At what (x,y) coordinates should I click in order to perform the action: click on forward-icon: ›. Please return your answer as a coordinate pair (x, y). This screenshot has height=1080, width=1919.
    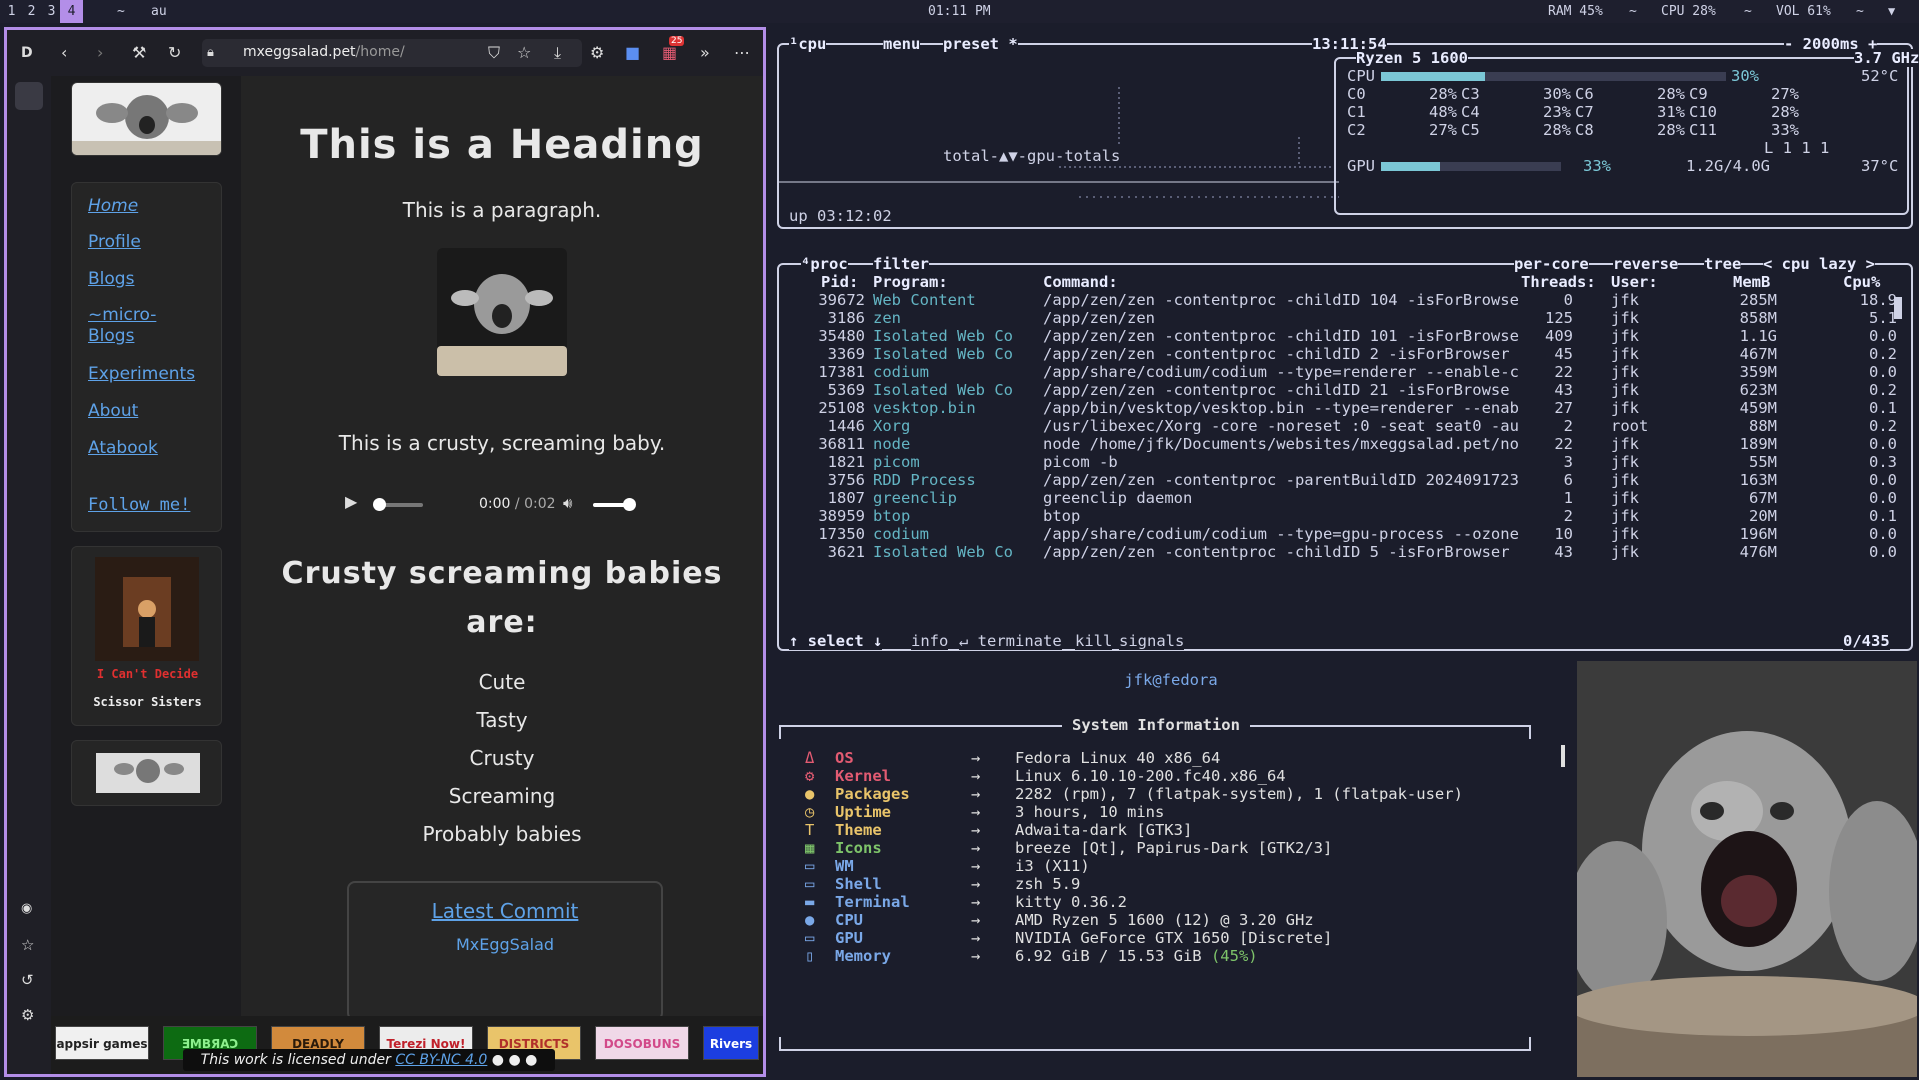
    Looking at the image, I should click on (100, 53).